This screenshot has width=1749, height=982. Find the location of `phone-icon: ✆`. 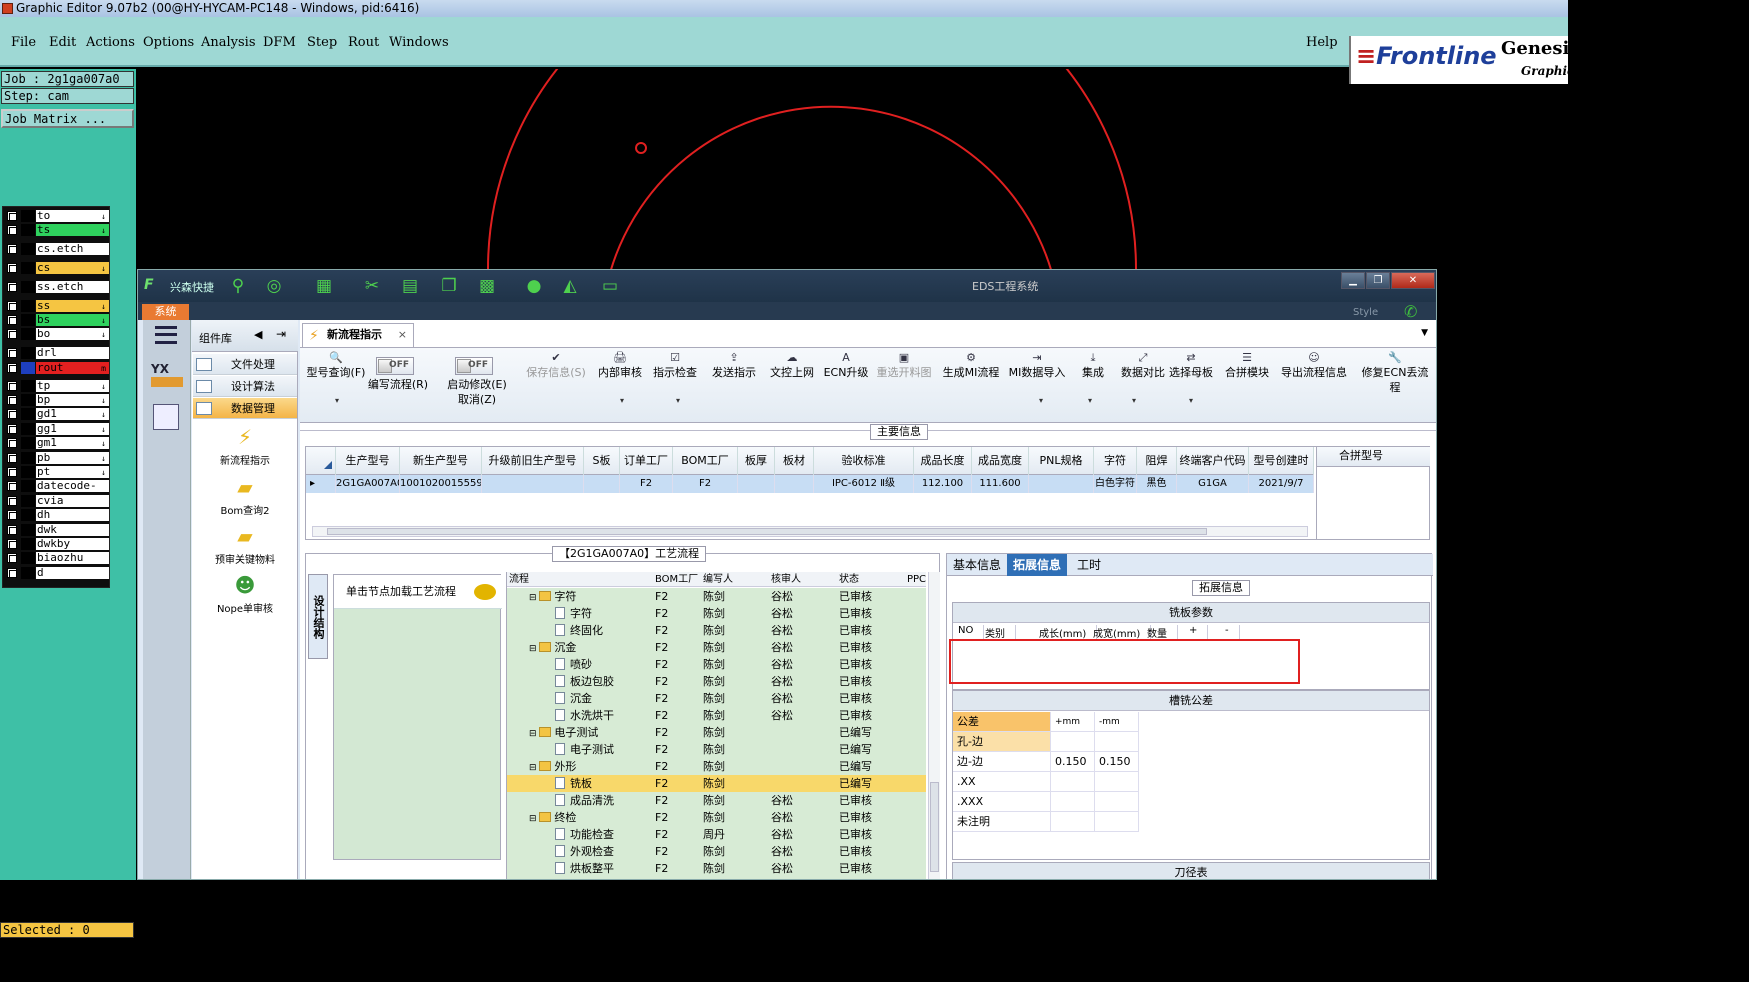

phone-icon: ✆ is located at coordinates (1410, 311).